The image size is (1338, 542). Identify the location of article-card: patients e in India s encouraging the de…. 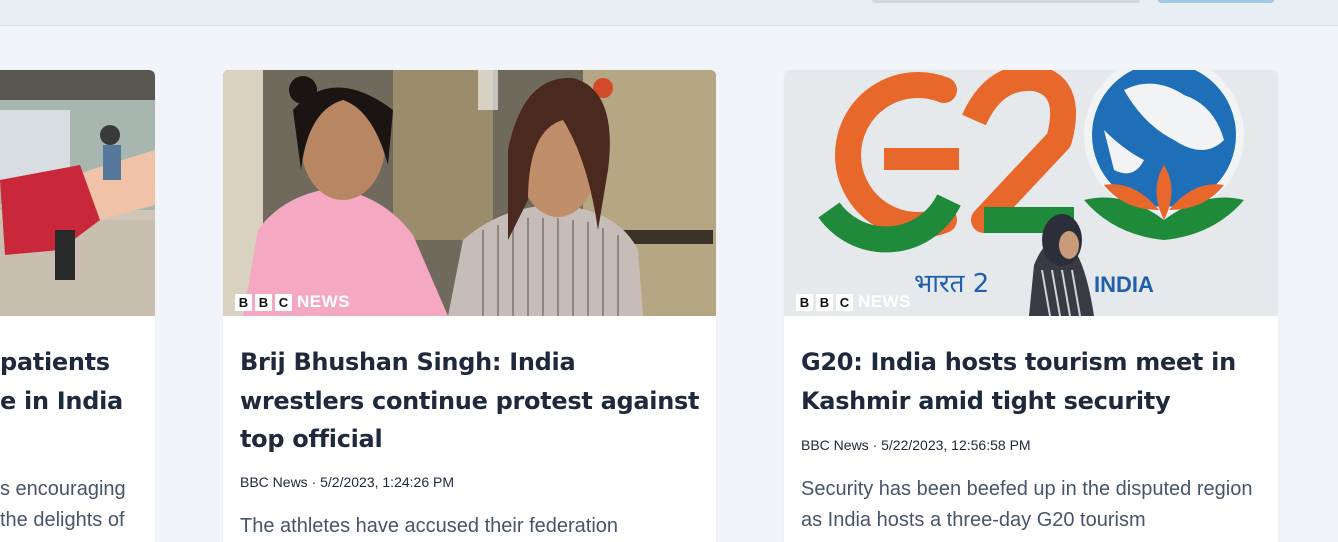
(77, 306).